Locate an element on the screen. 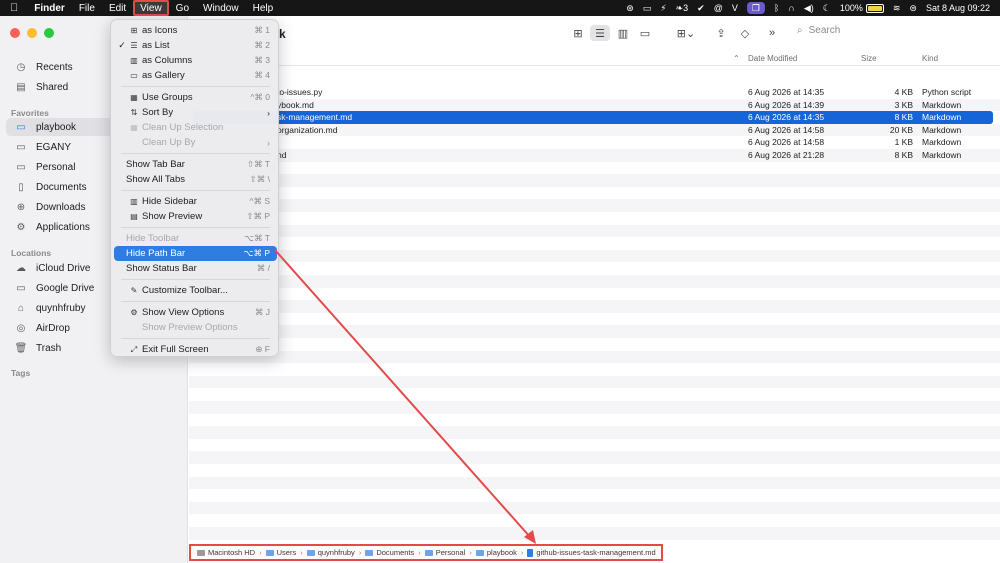 The image size is (1000, 563). group-by-button: ⊞⌄ is located at coordinates (686, 33).